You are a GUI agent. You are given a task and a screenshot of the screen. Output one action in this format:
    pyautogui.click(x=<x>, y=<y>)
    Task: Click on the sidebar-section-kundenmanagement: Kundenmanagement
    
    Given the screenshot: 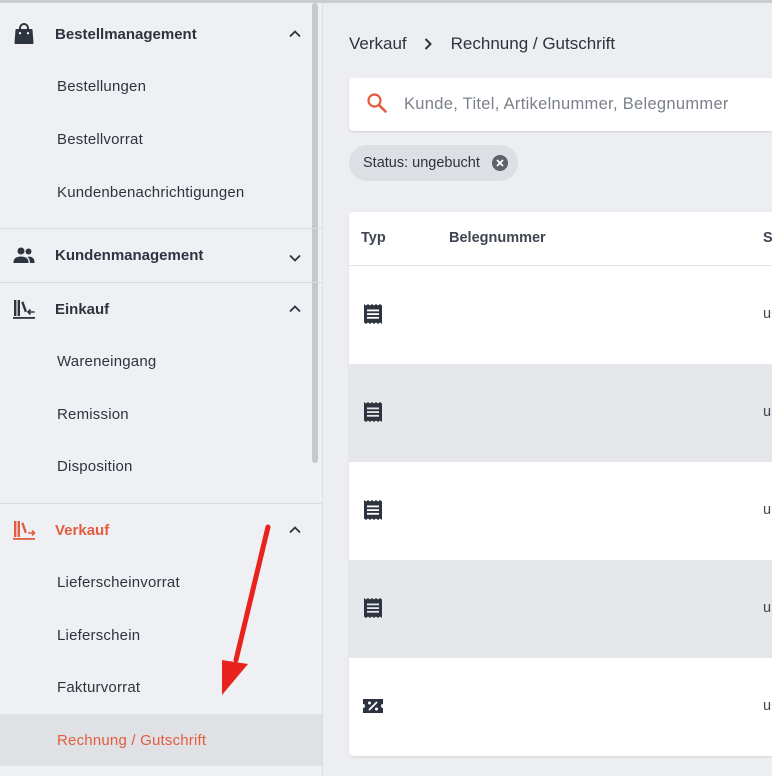 What is the action you would take?
    pyautogui.click(x=156, y=255)
    